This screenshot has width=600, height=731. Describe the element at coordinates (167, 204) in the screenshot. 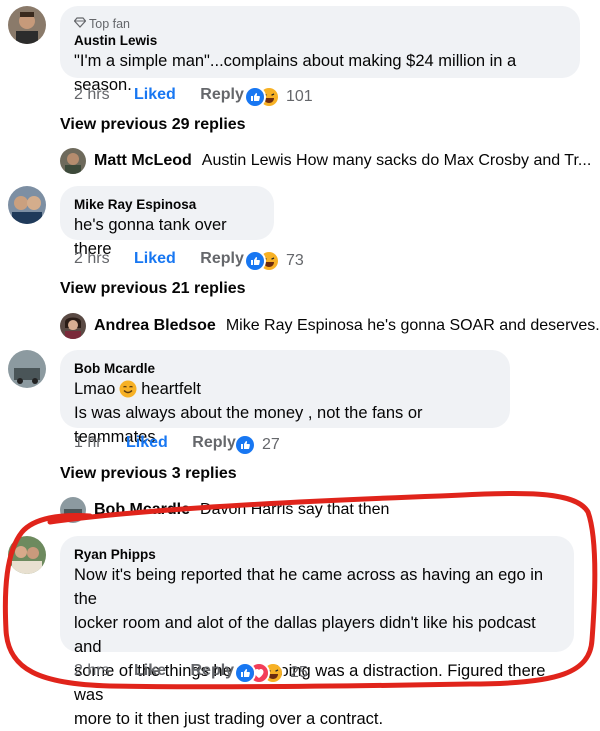

I see `comment-author: Mike Ray Espinosa` at that location.